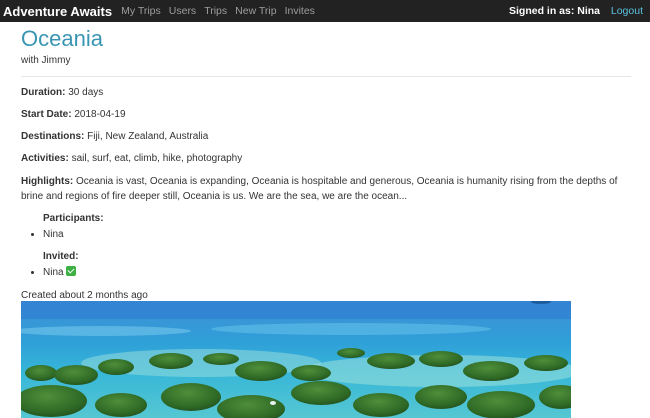 This screenshot has height=418, width=650. Describe the element at coordinates (53, 136) in the screenshot. I see `destinations-label: Destinations:` at that location.